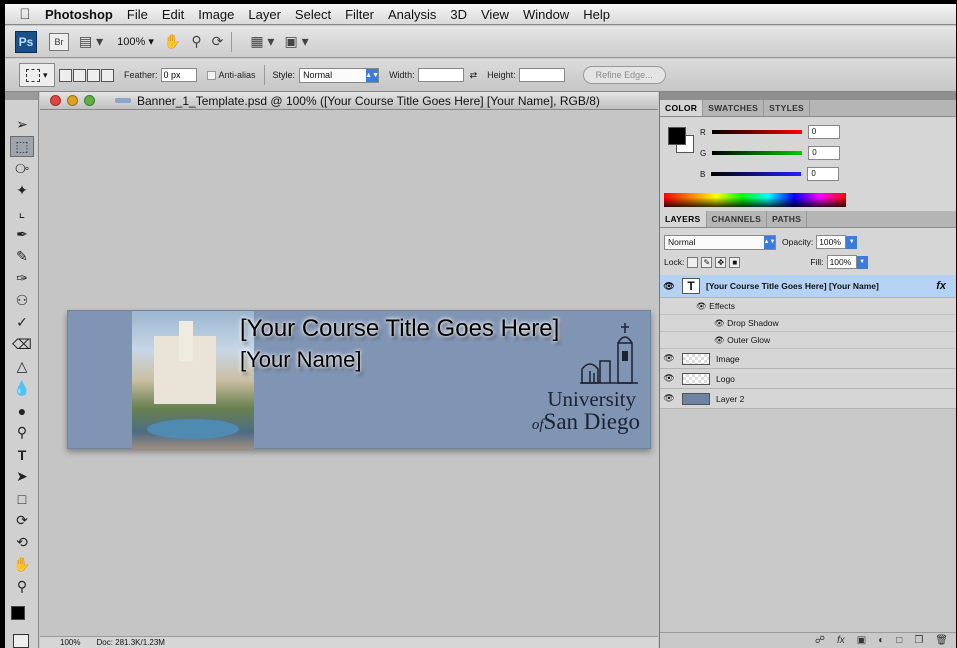  What do you see at coordinates (541, 75) in the screenshot?
I see `height-input` at bounding box center [541, 75].